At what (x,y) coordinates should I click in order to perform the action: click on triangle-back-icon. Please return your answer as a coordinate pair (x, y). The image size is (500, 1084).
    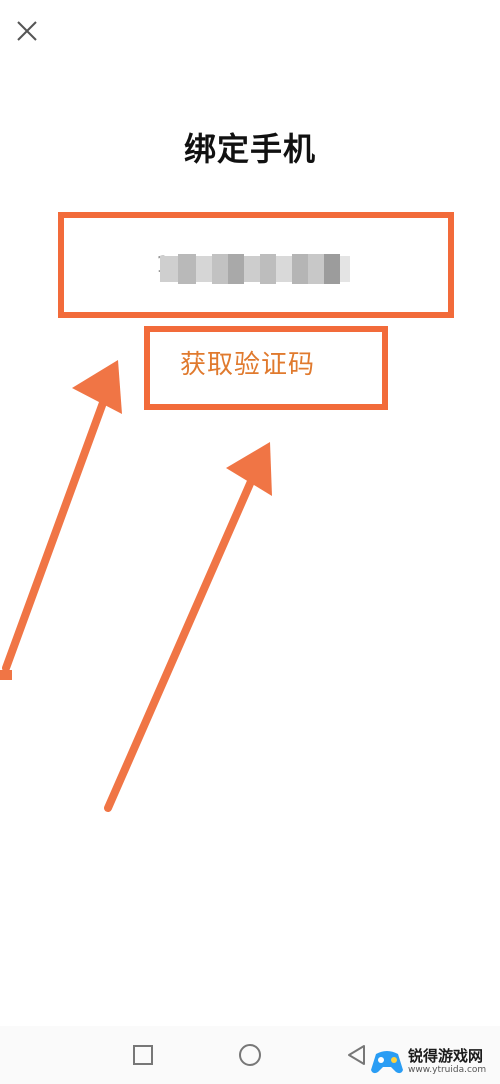
    Looking at the image, I should click on (357, 1055).